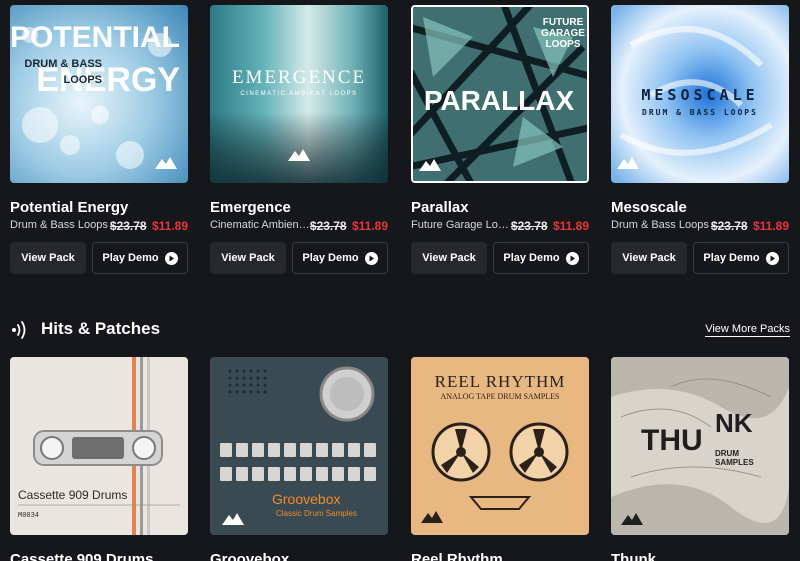  I want to click on pack-title: Emergence, so click(250, 207).